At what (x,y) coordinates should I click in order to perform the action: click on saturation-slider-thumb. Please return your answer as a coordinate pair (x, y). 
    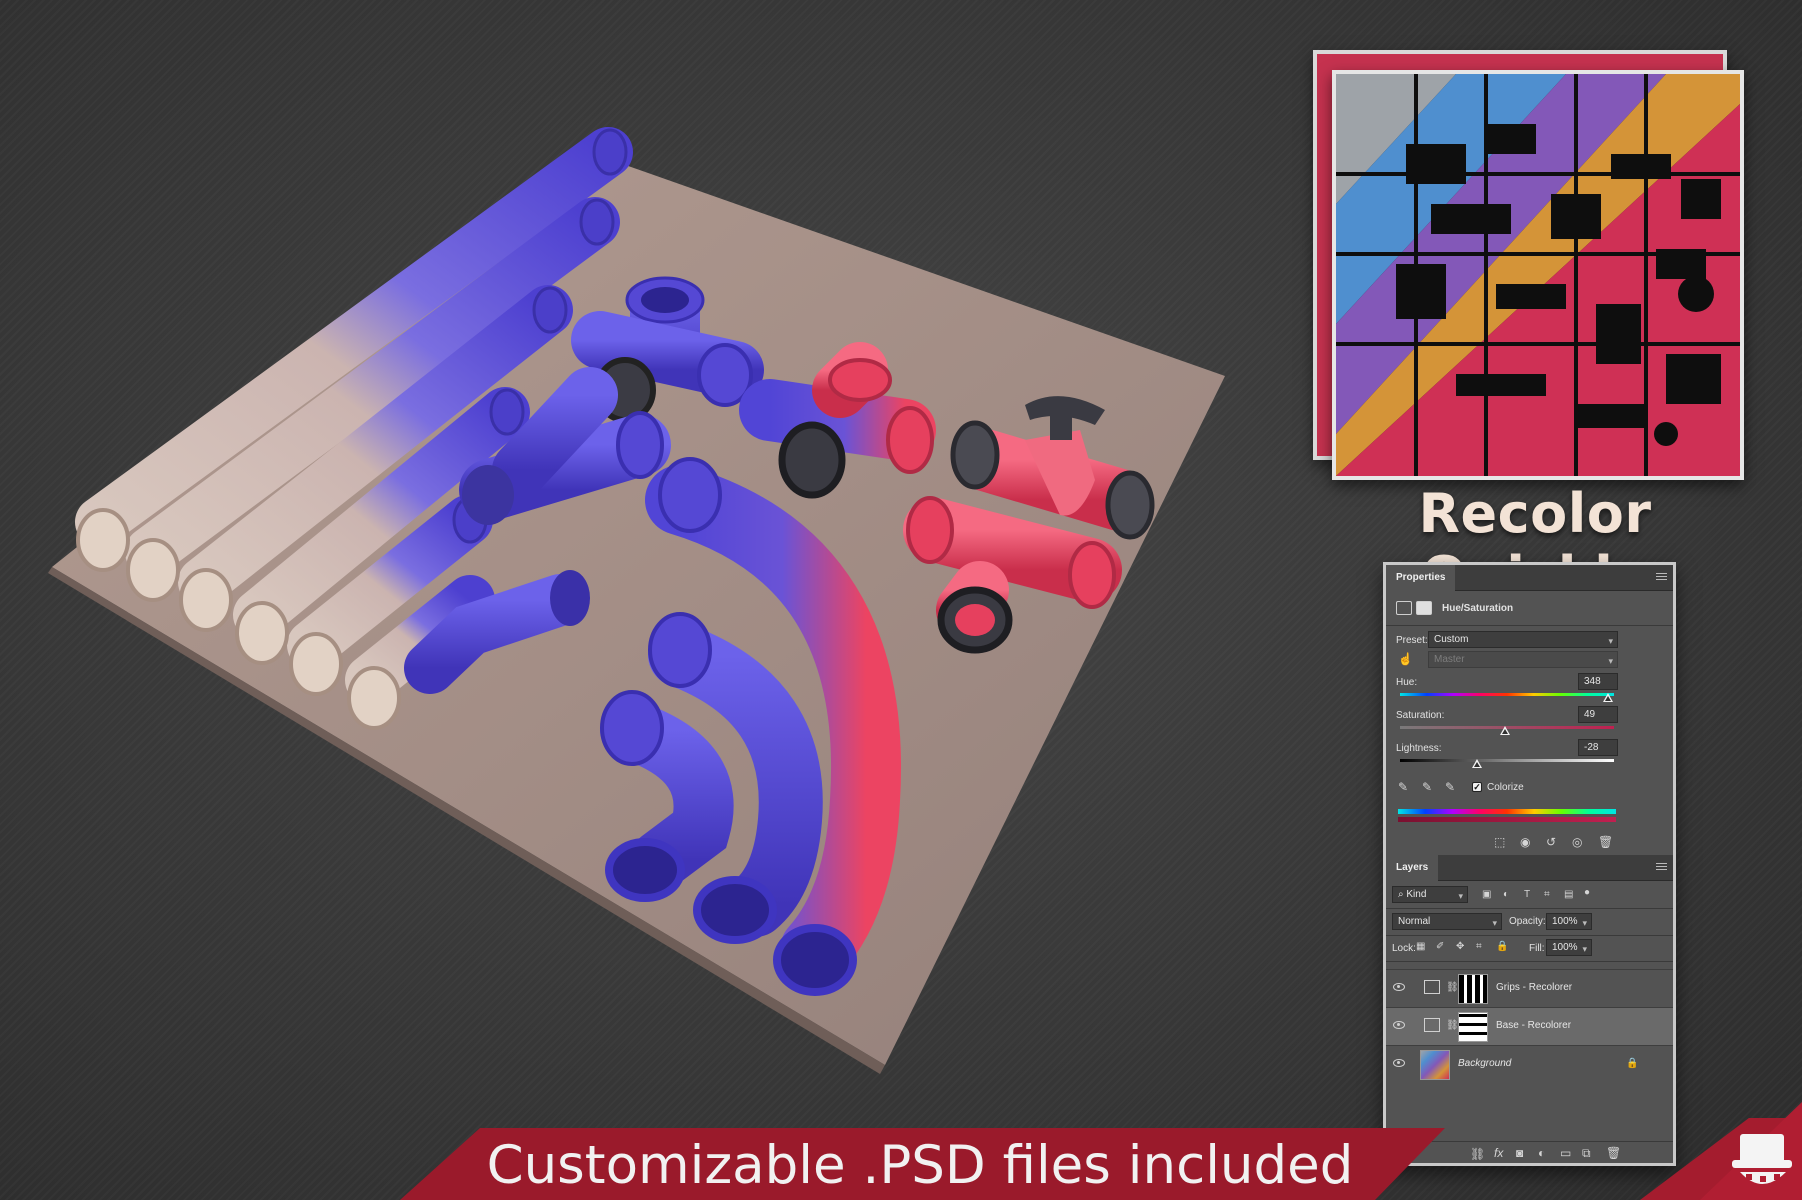
    Looking at the image, I should click on (1504, 730).